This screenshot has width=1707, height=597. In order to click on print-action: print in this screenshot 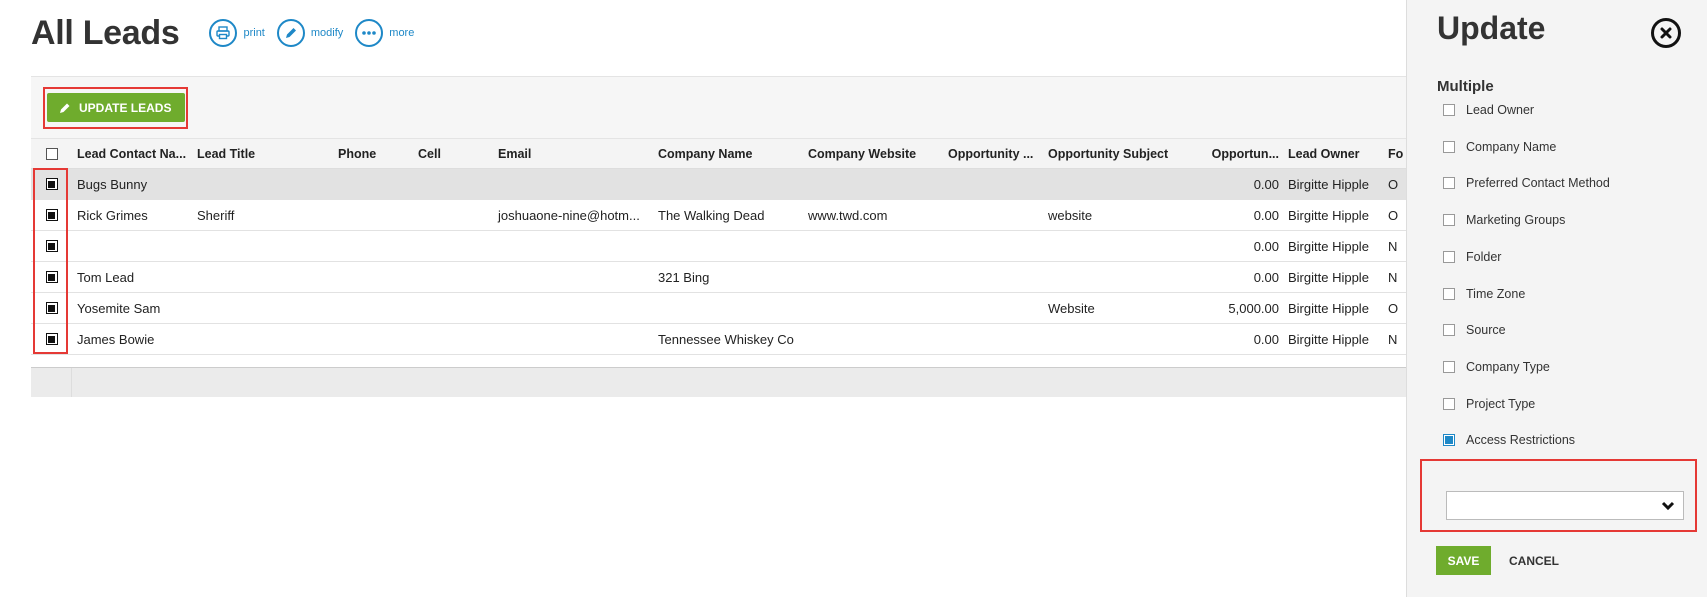, I will do `click(237, 33)`.